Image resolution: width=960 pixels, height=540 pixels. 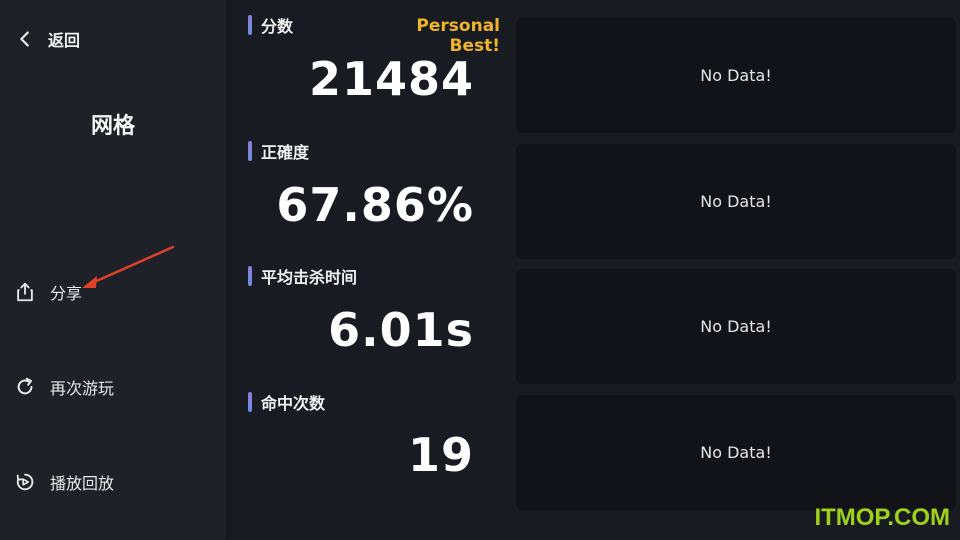 I want to click on stat-value-accuracy: 67.86%, so click(x=375, y=205).